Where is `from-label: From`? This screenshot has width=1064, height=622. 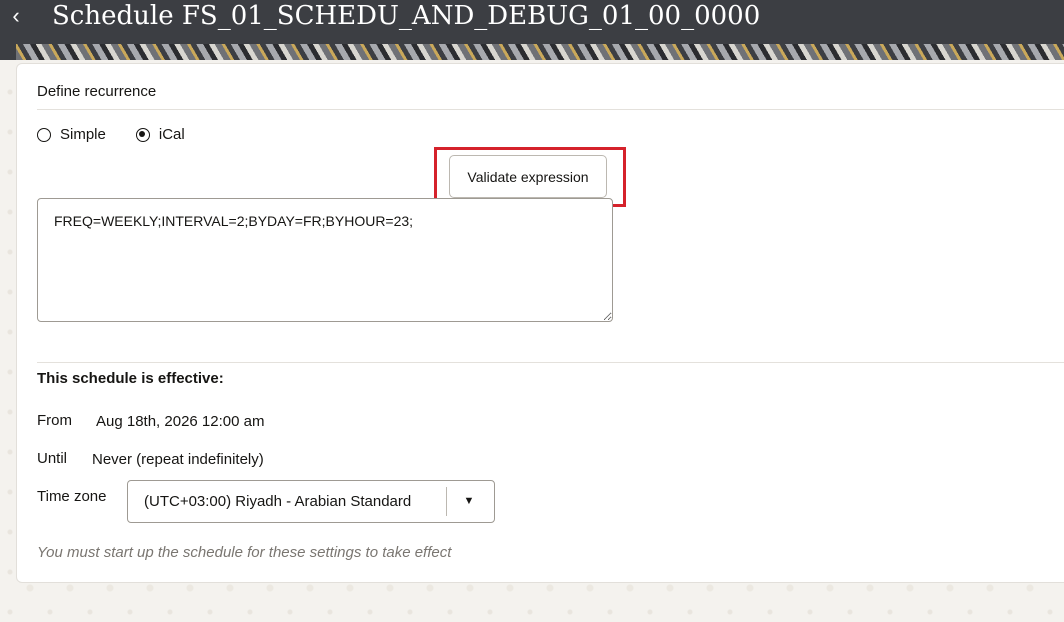 from-label: From is located at coordinates (54, 420).